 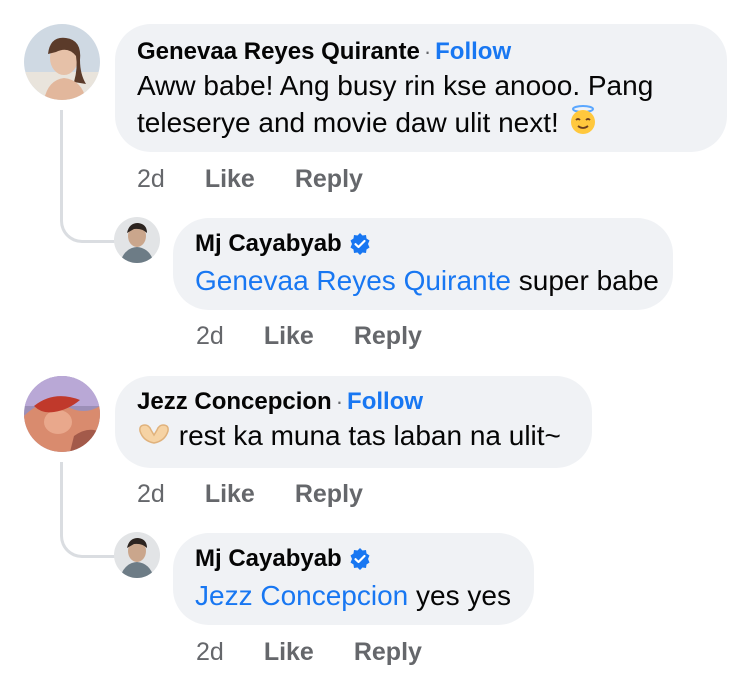 I want to click on comment-author: Jezz Concepcion, so click(x=234, y=401).